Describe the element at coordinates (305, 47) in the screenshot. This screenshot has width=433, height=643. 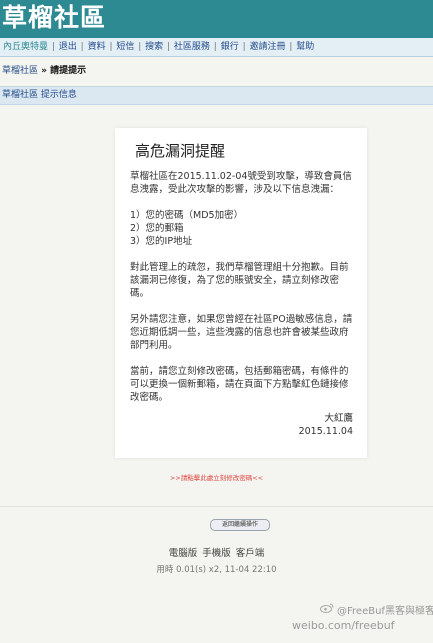
I see `nav-item-help: 幫助` at that location.